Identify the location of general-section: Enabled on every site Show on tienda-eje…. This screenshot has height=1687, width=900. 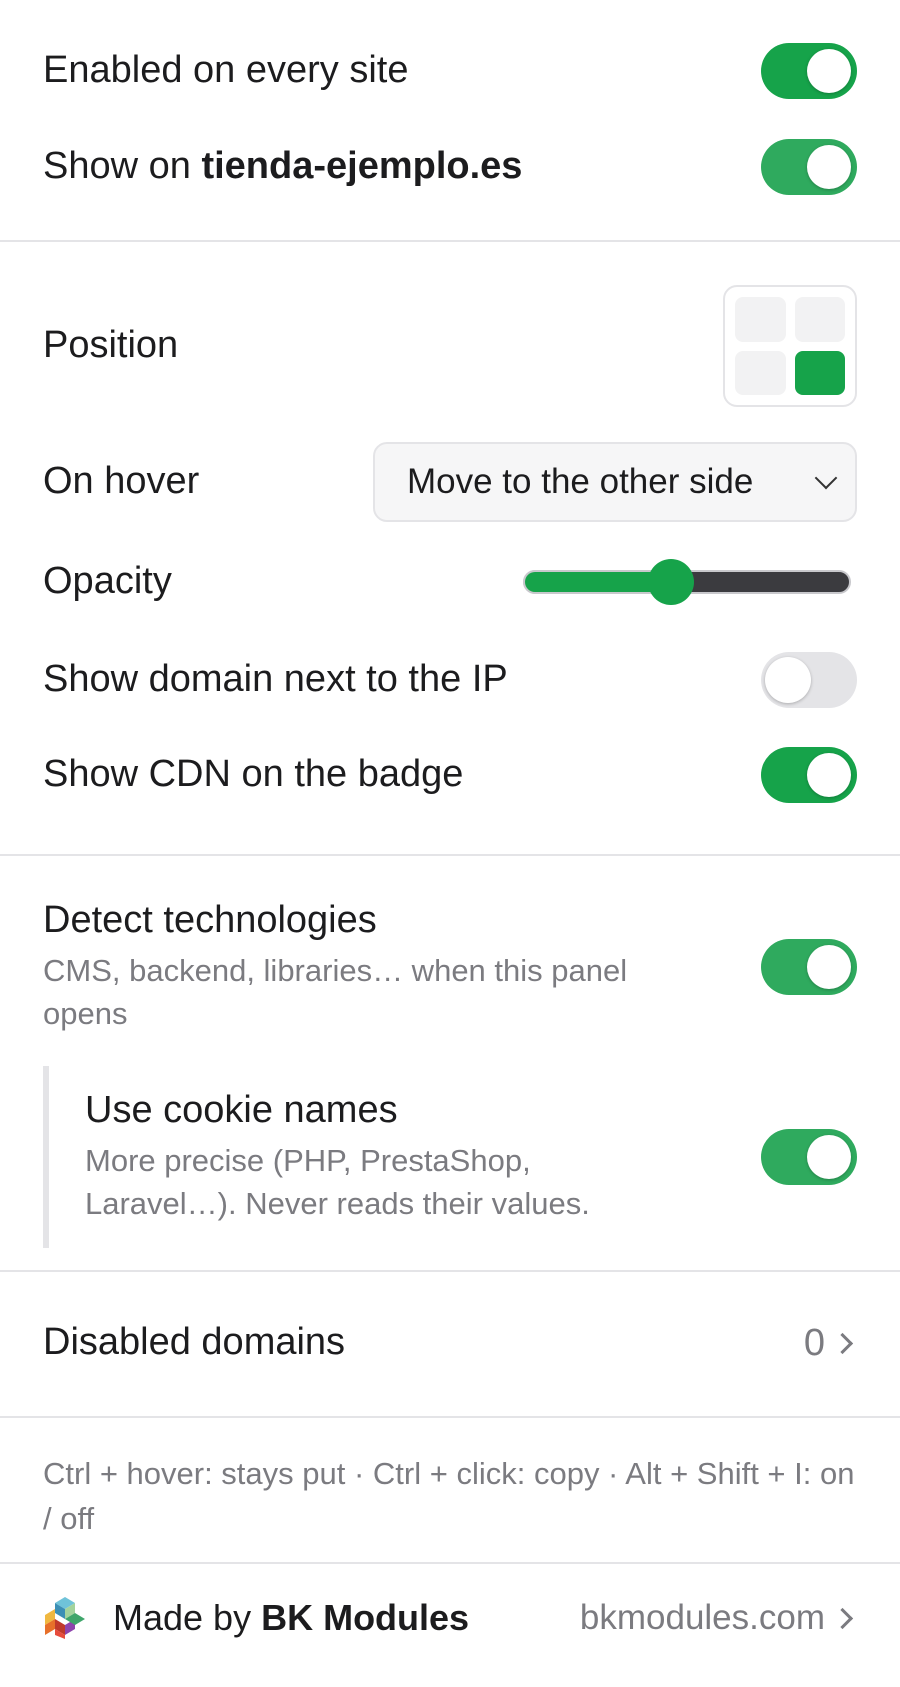
(450, 121).